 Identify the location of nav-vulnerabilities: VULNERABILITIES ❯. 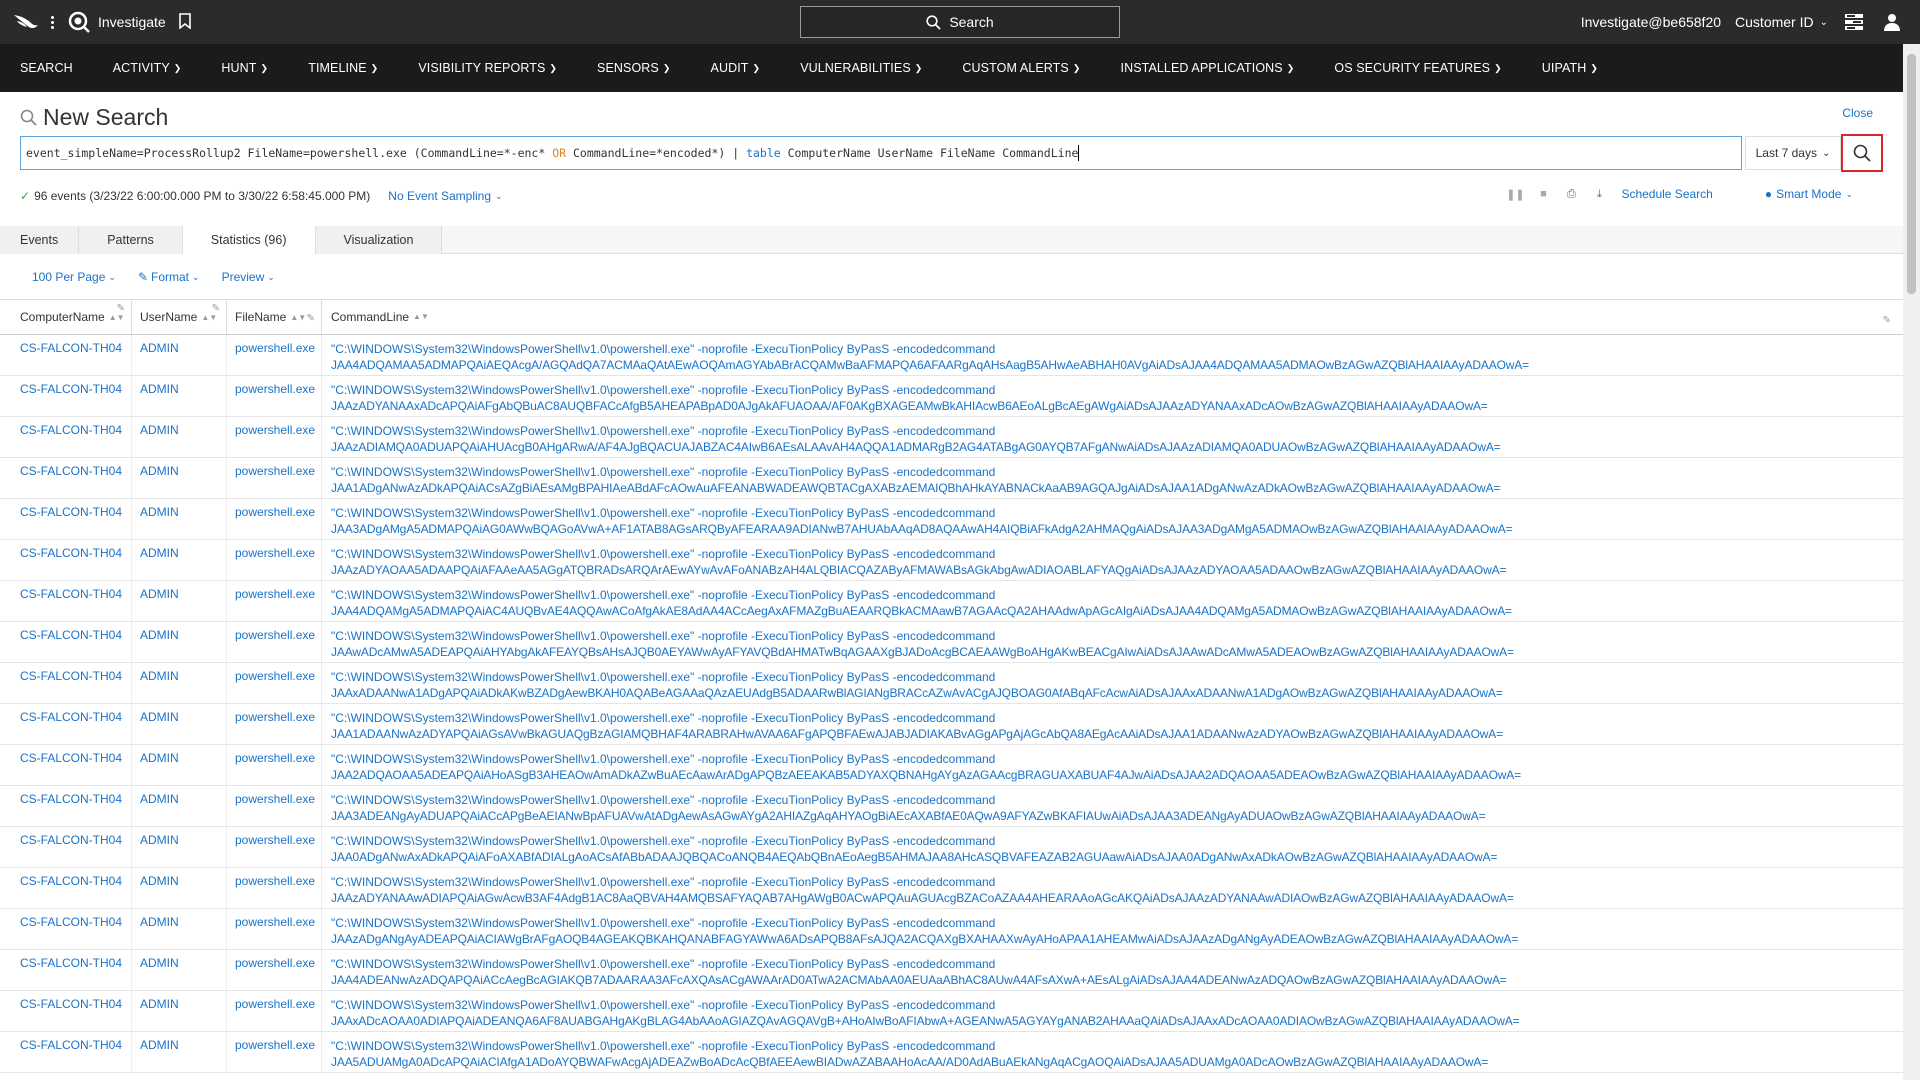
(861, 68).